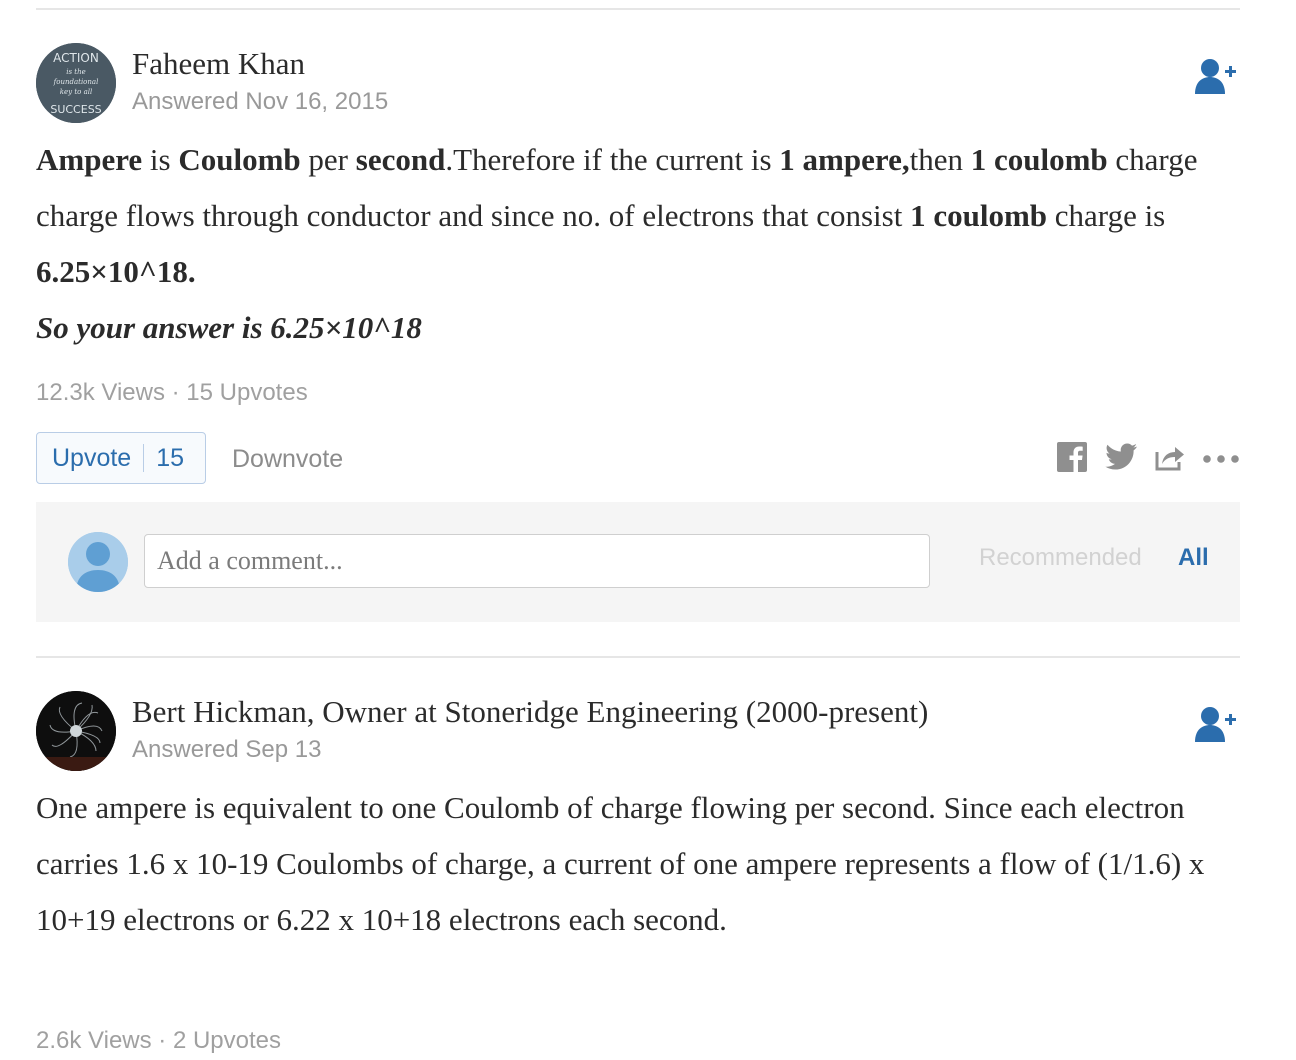  What do you see at coordinates (239, 159) in the screenshot?
I see `answer-text-segment: Coulomb` at bounding box center [239, 159].